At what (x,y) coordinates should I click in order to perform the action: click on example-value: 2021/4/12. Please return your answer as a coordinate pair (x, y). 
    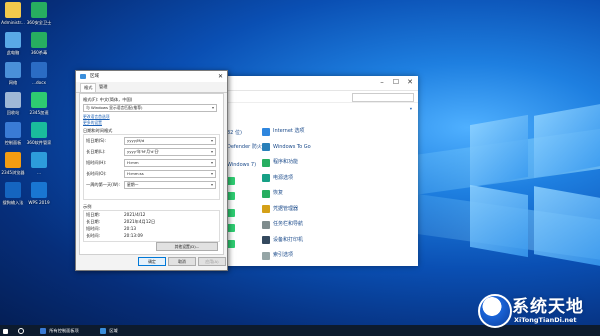
    Looking at the image, I should click on (135, 214).